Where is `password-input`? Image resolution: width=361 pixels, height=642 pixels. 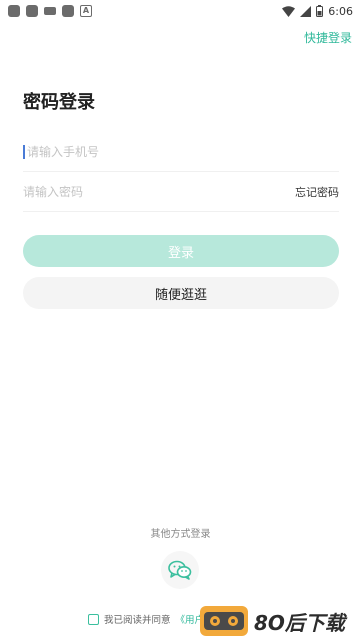
password-input is located at coordinates (155, 191).